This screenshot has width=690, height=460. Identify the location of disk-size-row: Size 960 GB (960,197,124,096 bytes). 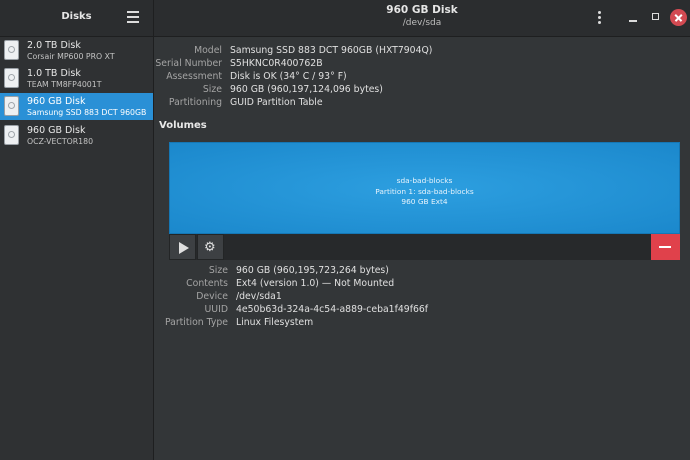
(293, 90).